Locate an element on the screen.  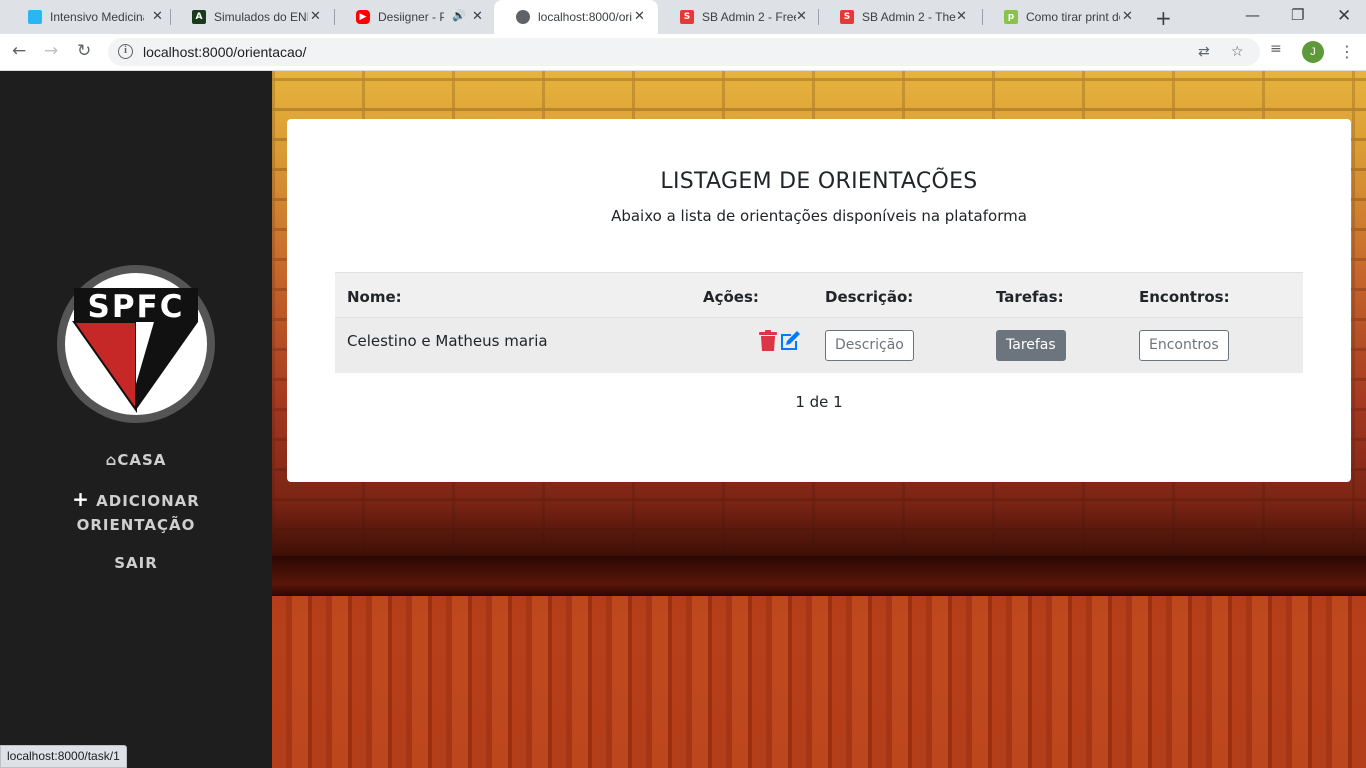
globe-icon is located at coordinates (523, 17).